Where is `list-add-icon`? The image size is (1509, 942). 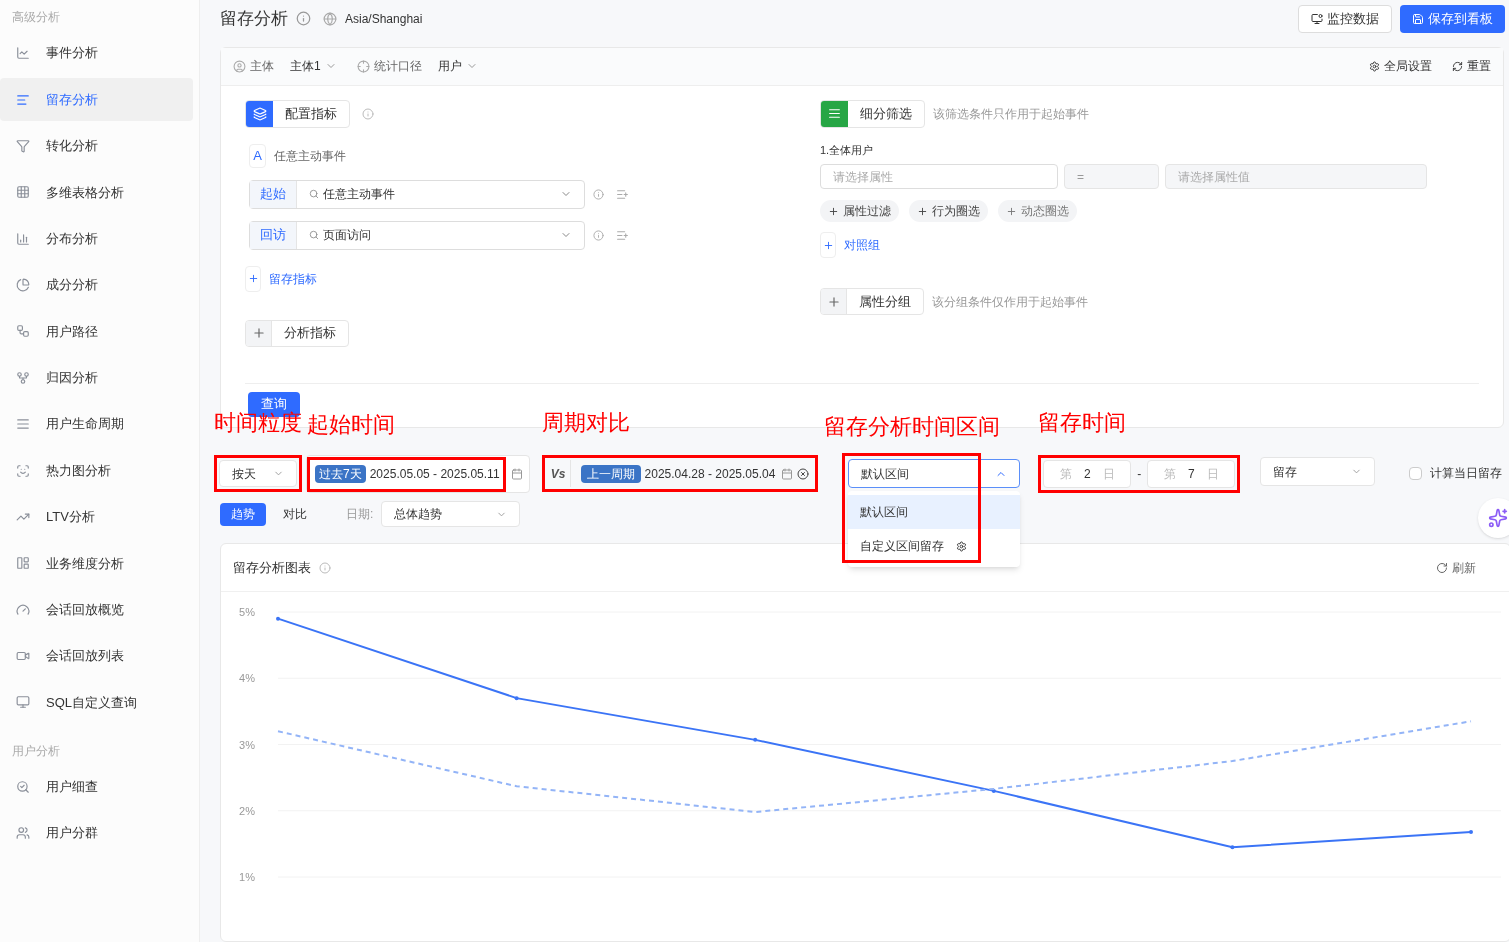
list-add-icon is located at coordinates (622, 194).